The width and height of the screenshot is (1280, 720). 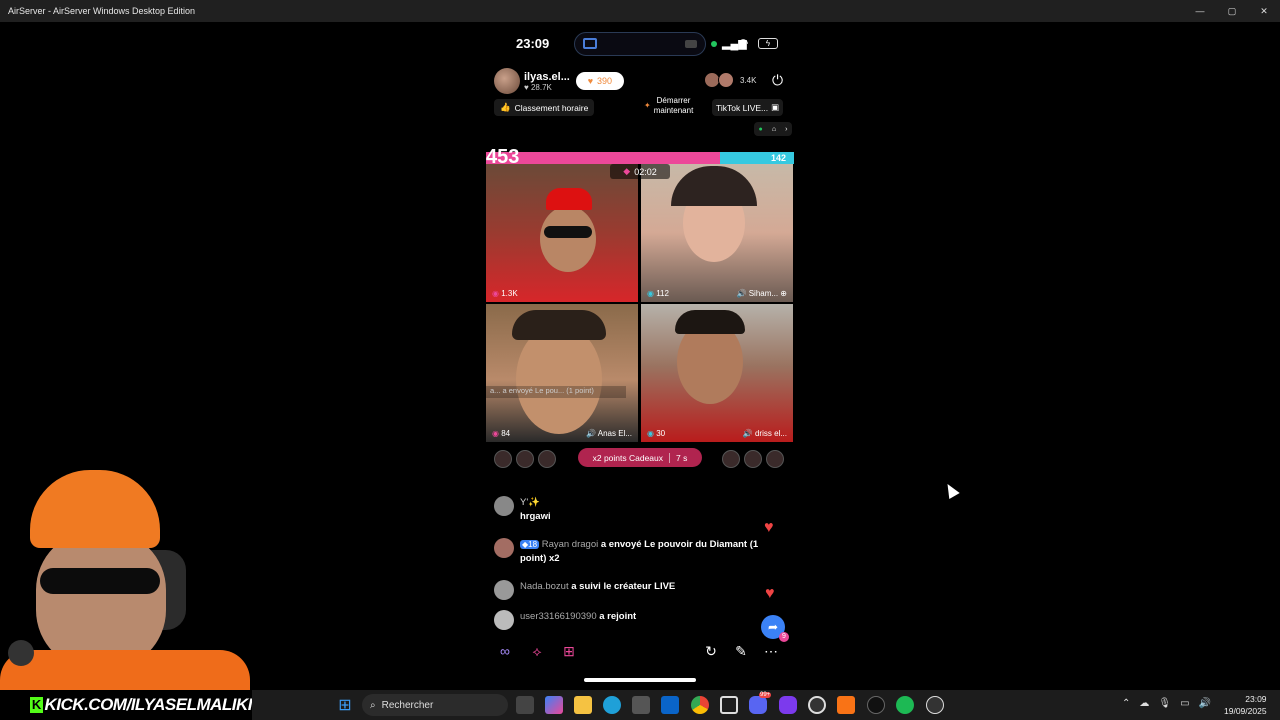 I want to click on volume-icon: 🔊, so click(x=1205, y=703).